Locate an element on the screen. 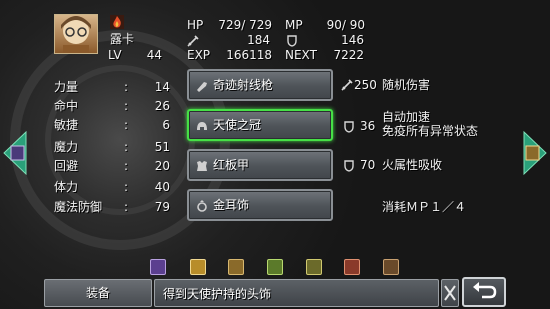  level-label: LV is located at coordinates (115, 55).